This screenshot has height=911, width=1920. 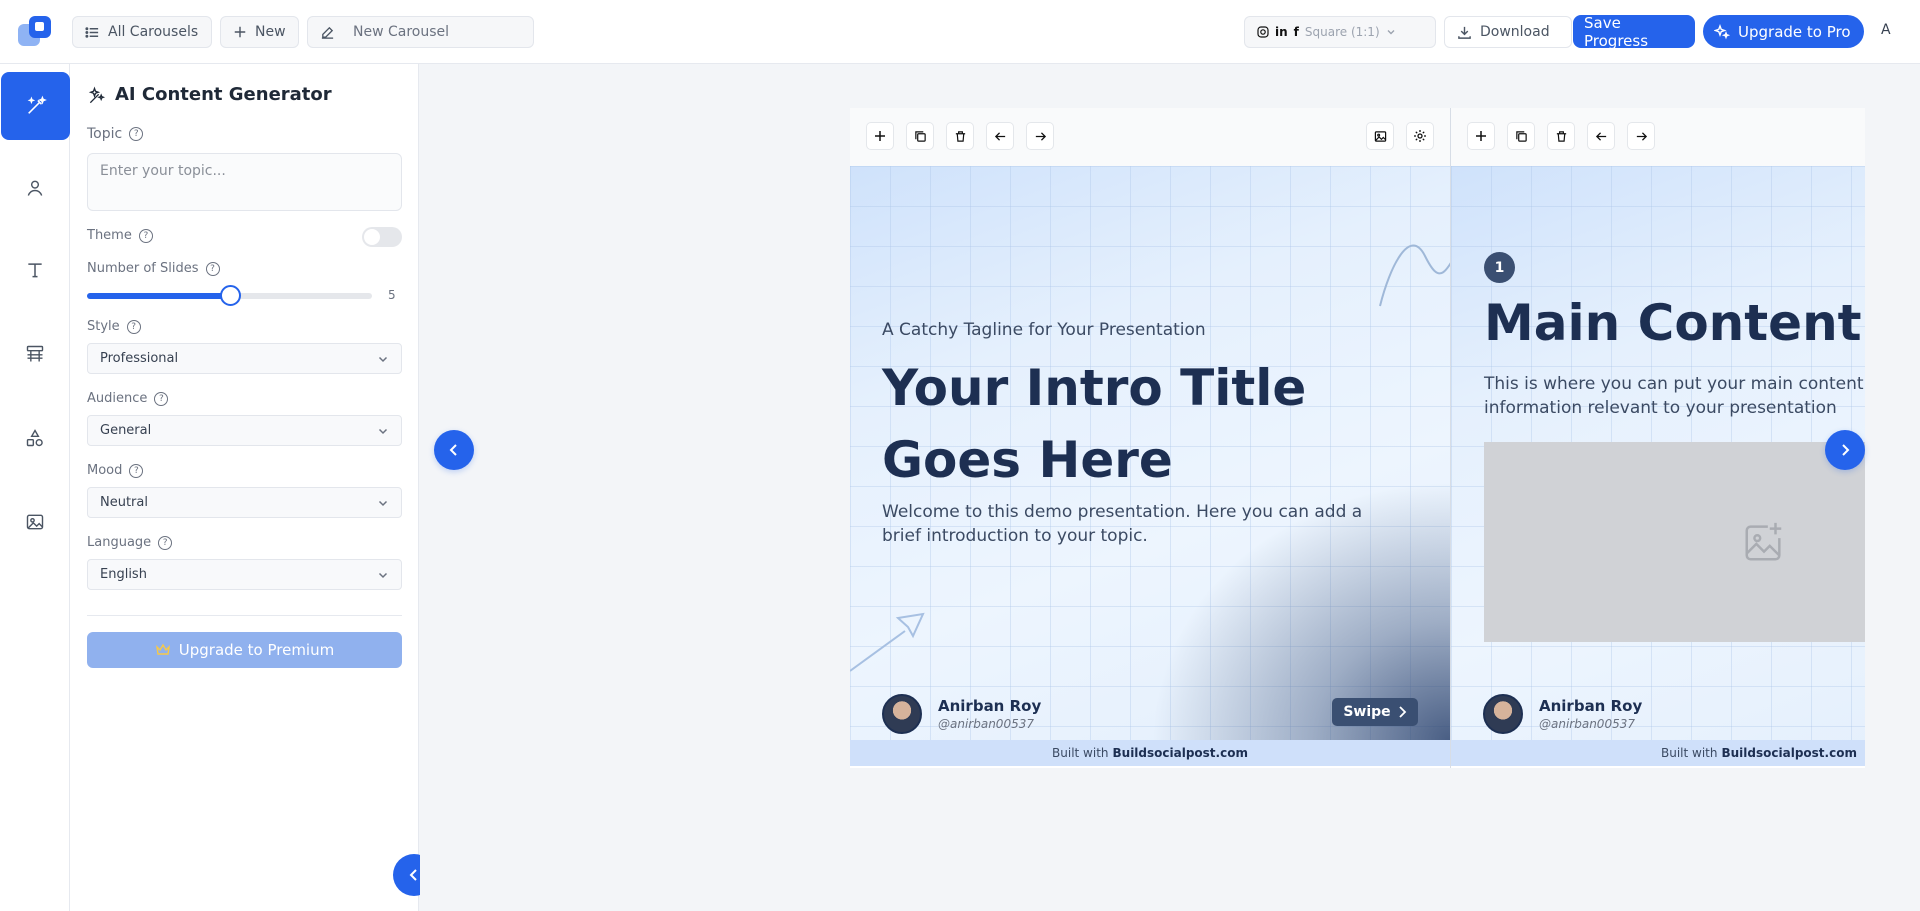 I want to click on format-selector-label: Square (1:1), so click(x=1342, y=32).